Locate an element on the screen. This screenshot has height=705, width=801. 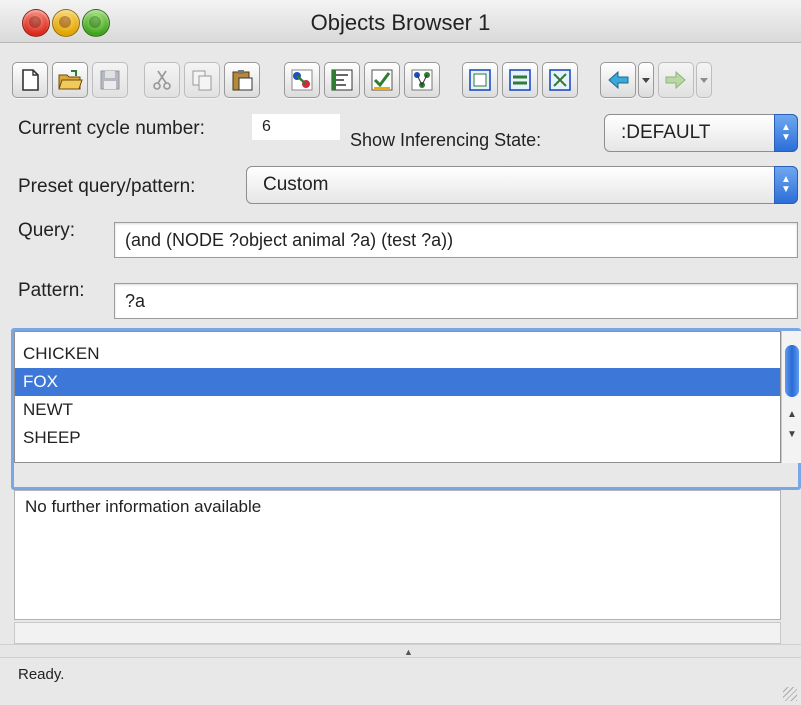
panel-c-button is located at coordinates (560, 80).